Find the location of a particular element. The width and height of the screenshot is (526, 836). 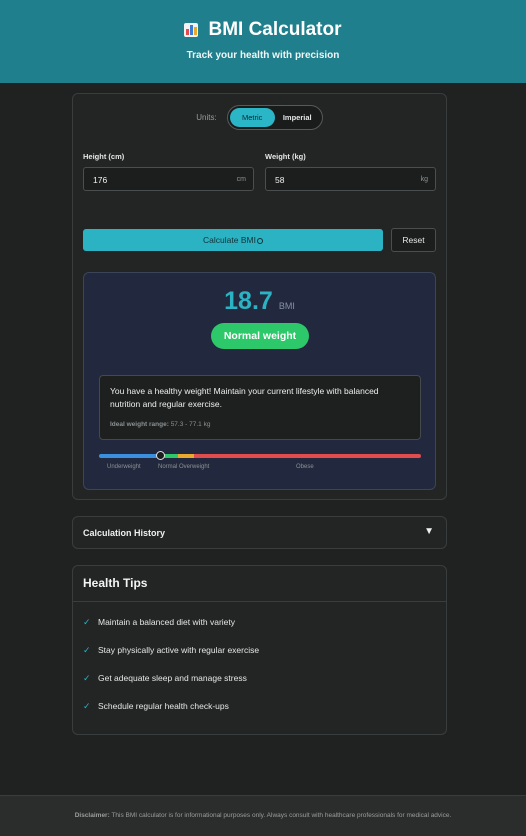

spinner-icon is located at coordinates (259, 241).